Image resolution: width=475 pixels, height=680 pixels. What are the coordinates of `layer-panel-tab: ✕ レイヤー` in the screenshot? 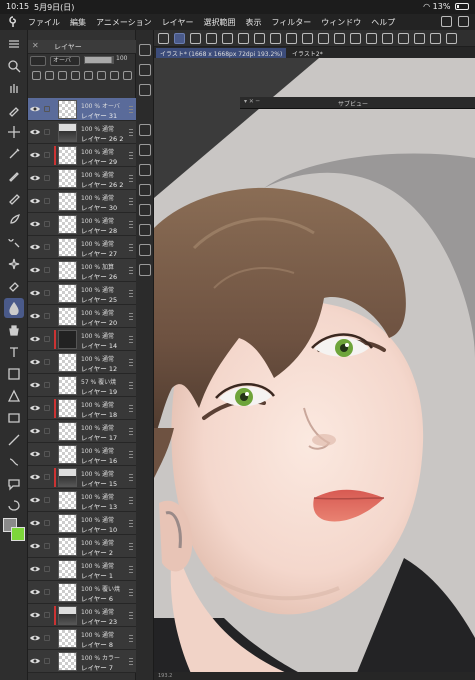 It's located at (82, 47).